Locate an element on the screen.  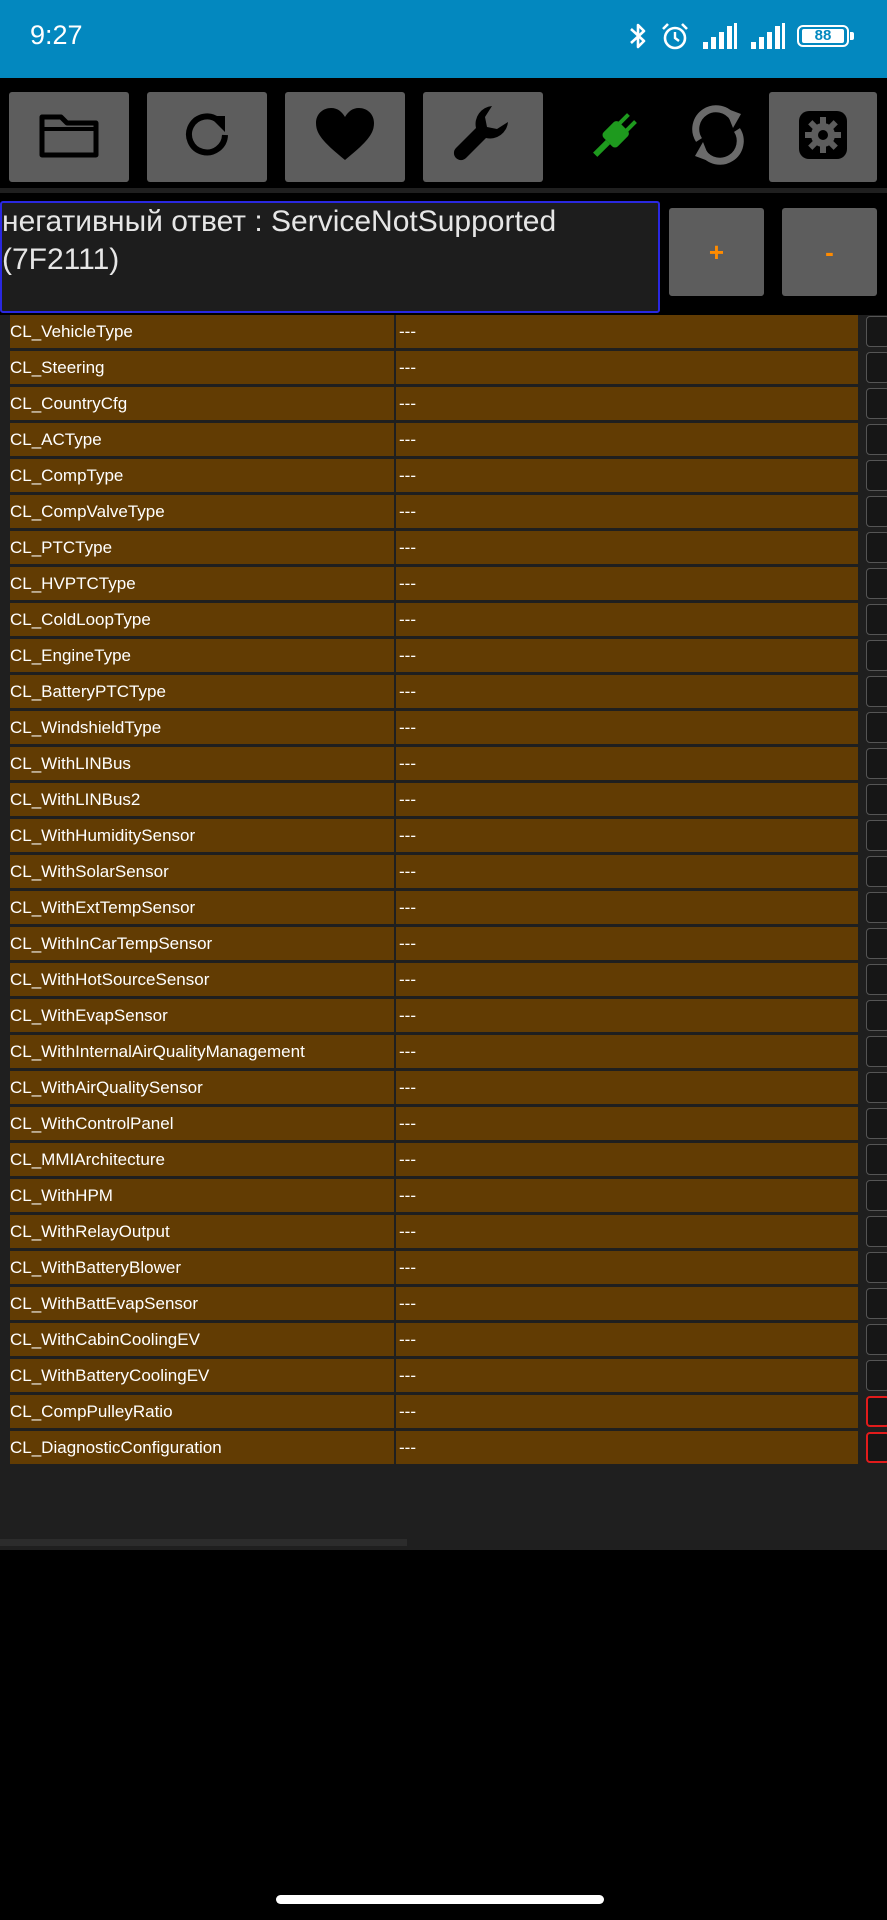
list-item: CL_Steering --- is located at coordinates (434, 367).